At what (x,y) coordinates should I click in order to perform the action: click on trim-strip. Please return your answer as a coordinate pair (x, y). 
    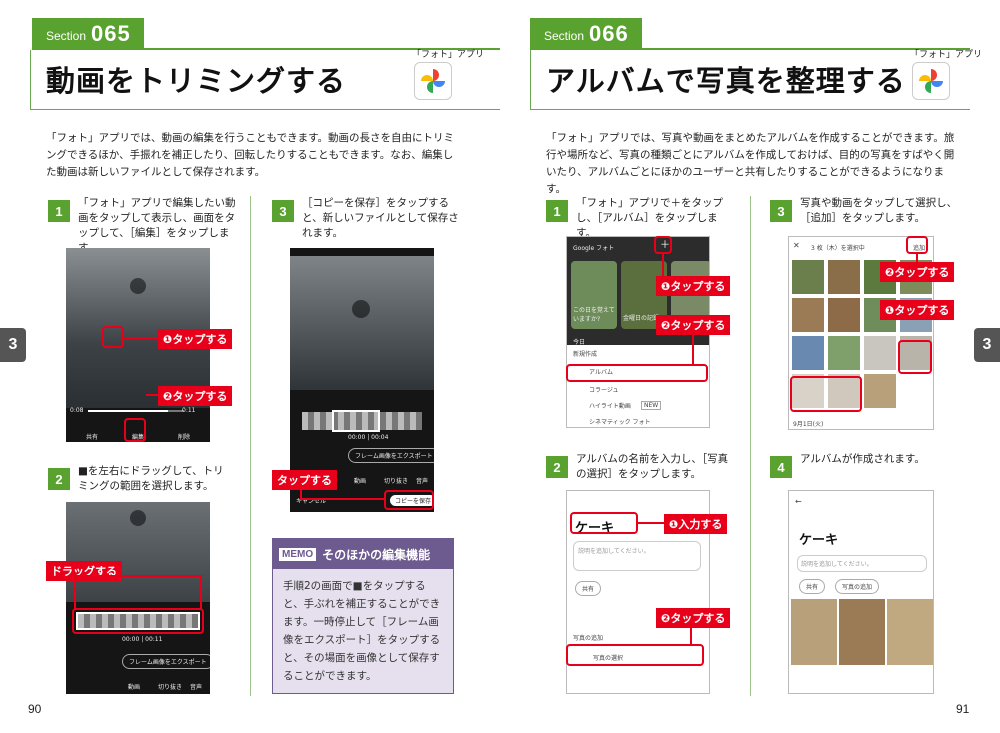
    Looking at the image, I should click on (362, 421).